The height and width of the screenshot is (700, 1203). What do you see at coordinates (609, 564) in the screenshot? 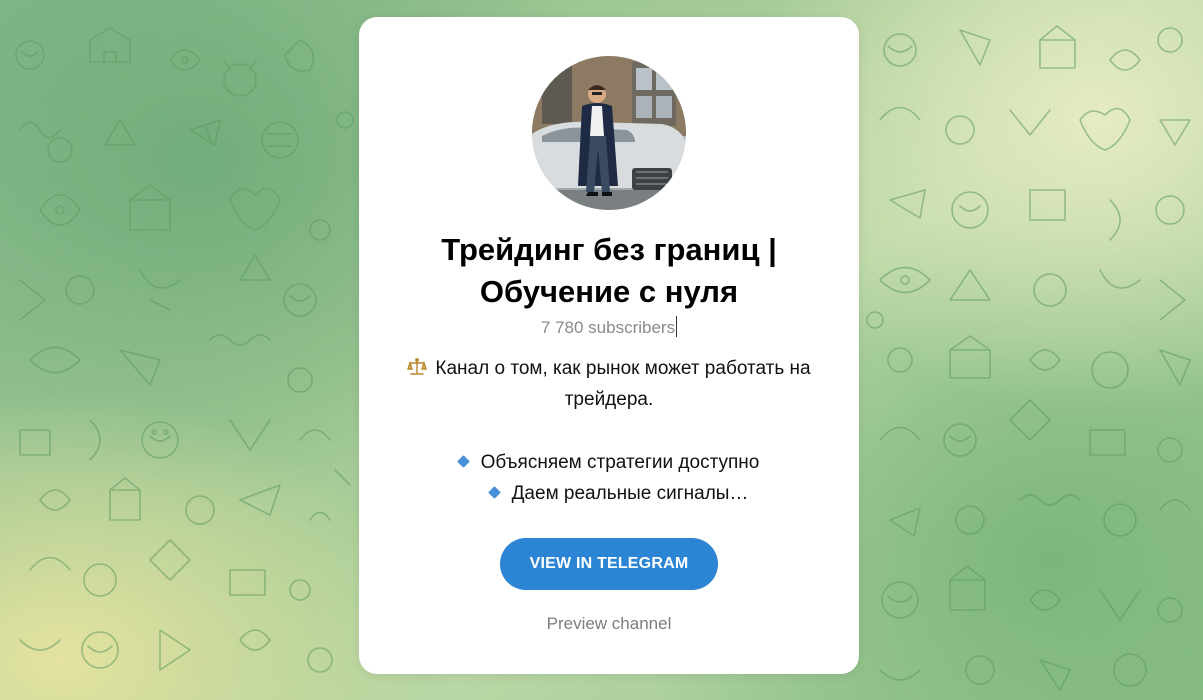
I see `view-in-telegram-button: VIEW IN TELEGRAM` at bounding box center [609, 564].